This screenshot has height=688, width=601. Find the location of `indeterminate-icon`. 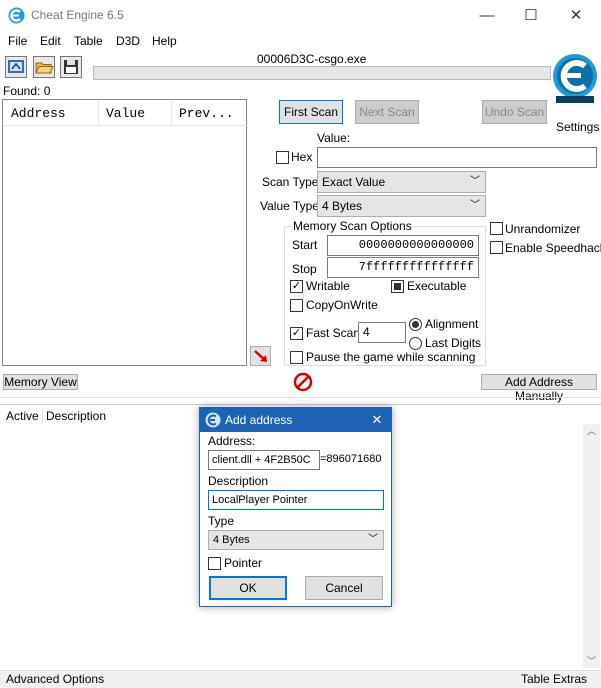

indeterminate-icon is located at coordinates (397, 286).